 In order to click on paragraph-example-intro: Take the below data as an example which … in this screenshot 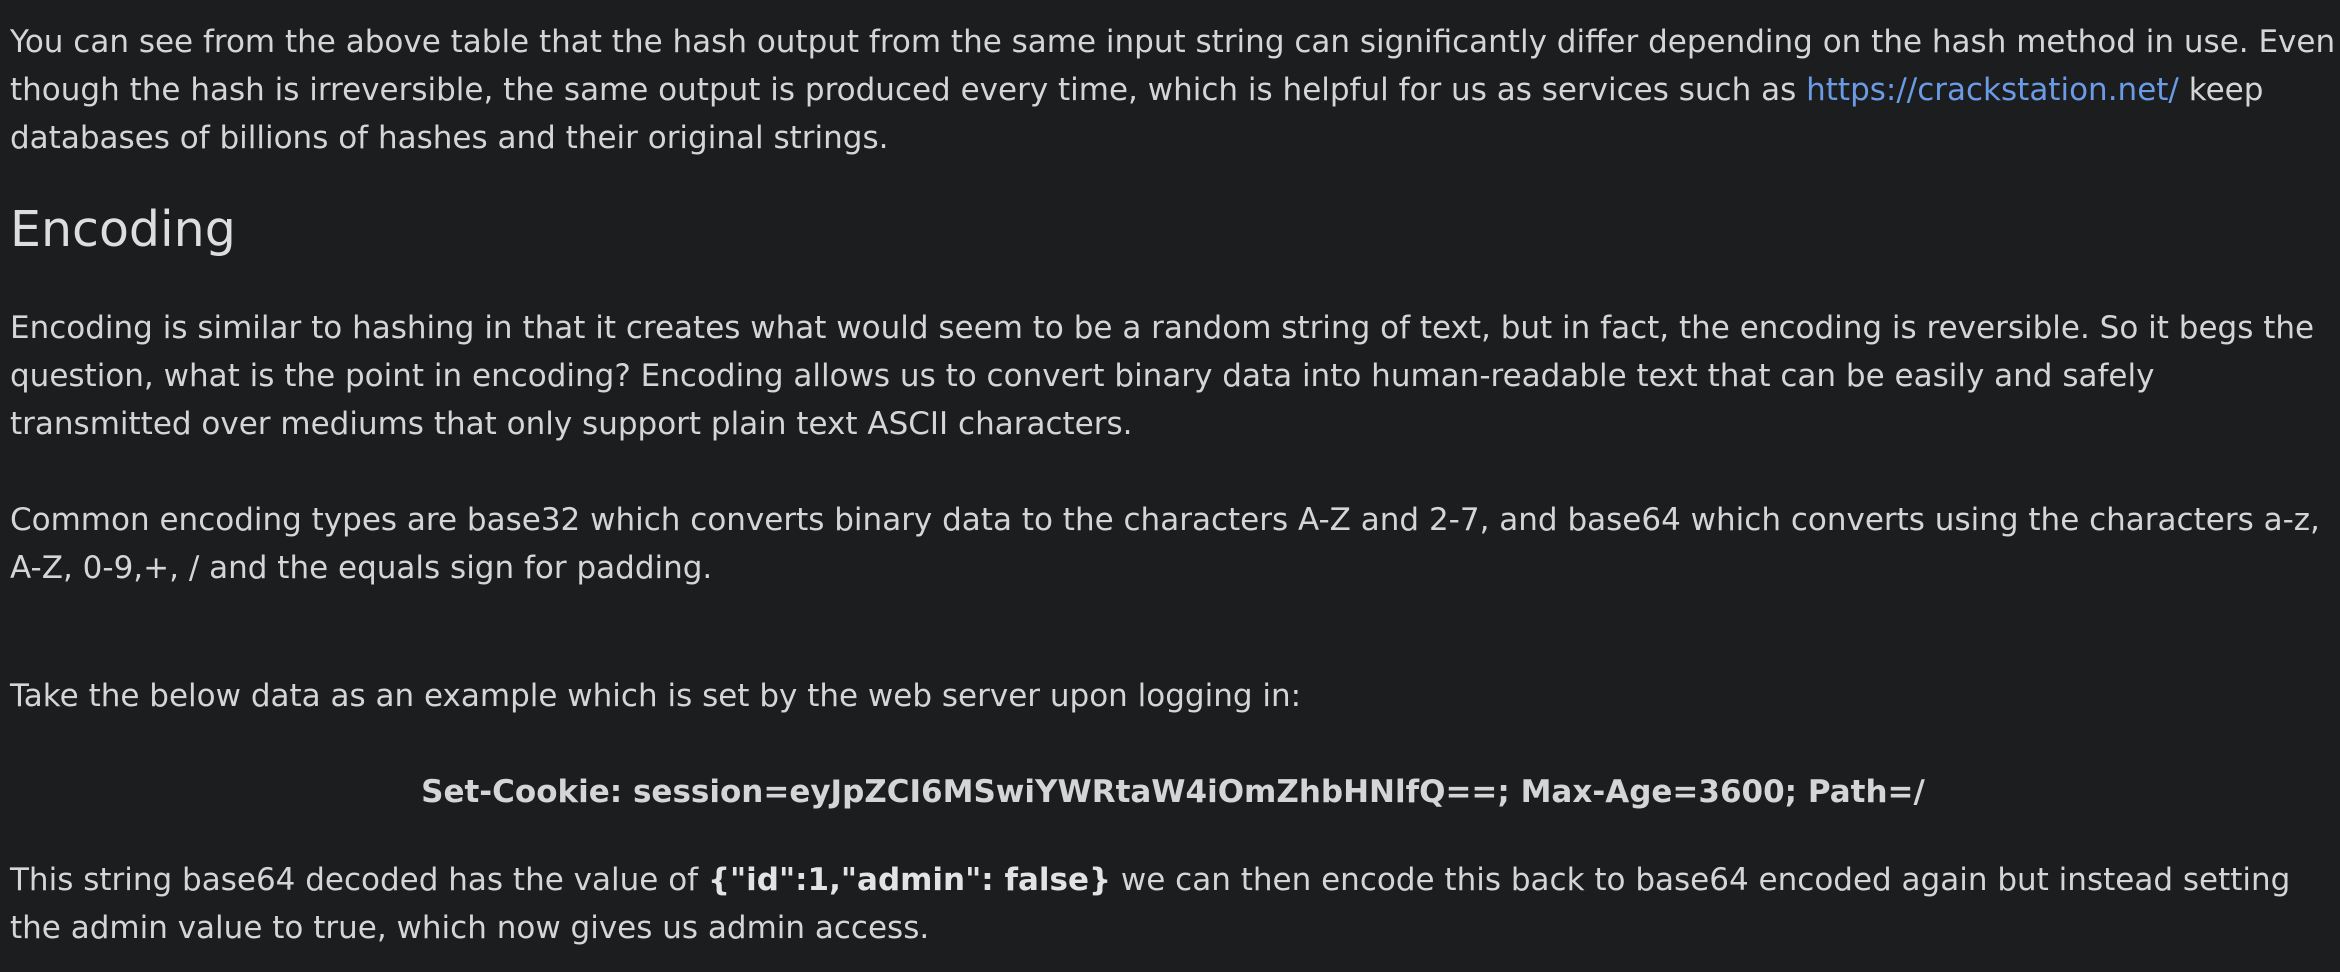, I will do `click(656, 696)`.